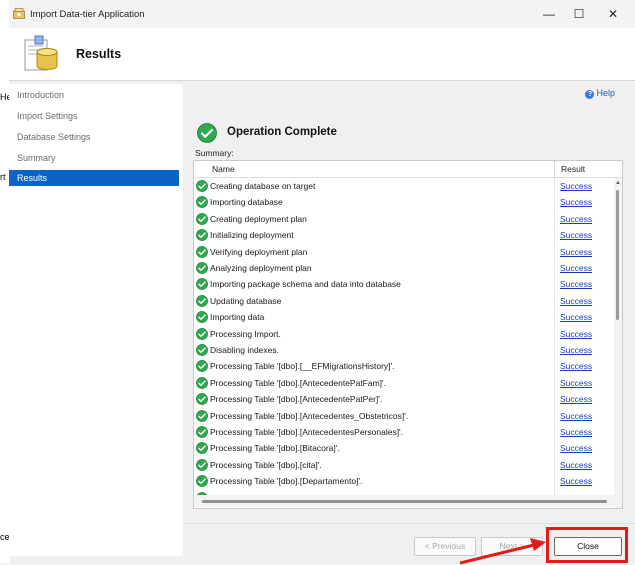 The height and width of the screenshot is (565, 635). Describe the element at coordinates (618, 343) in the screenshot. I see `vertical-scrollbar: ▲` at that location.